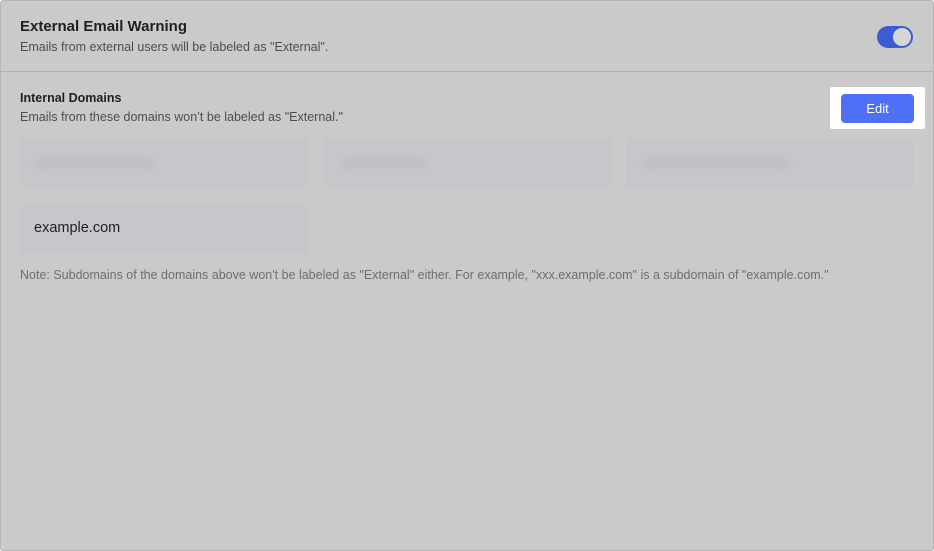  I want to click on edit-button: Edit, so click(877, 108).